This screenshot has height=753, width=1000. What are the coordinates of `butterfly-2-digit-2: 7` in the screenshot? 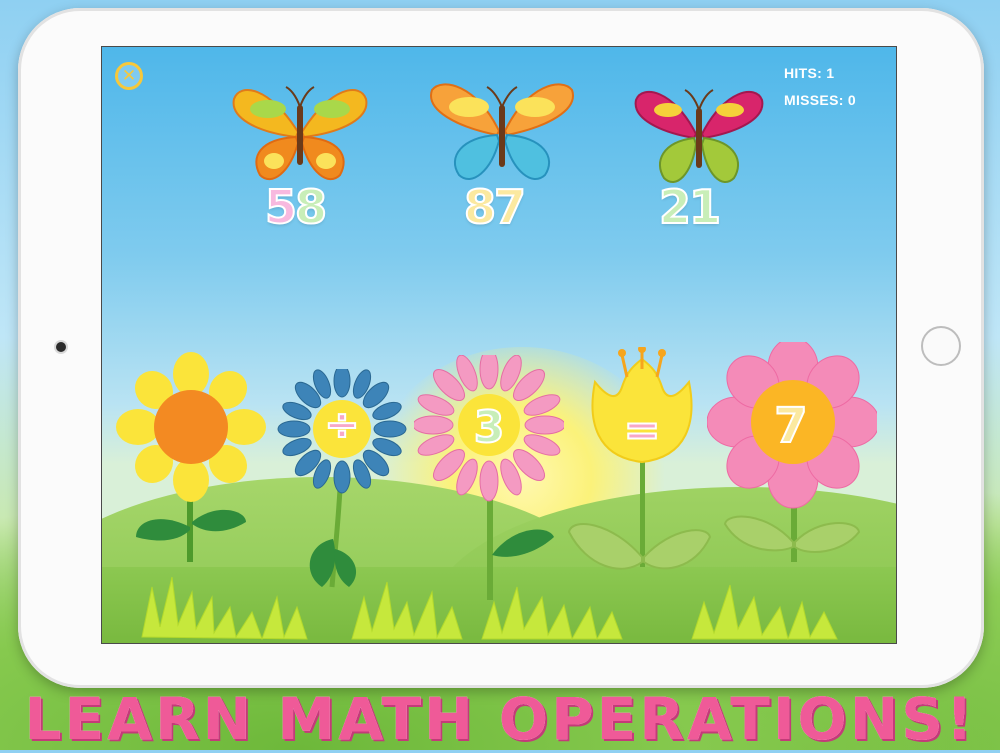 It's located at (510, 207).